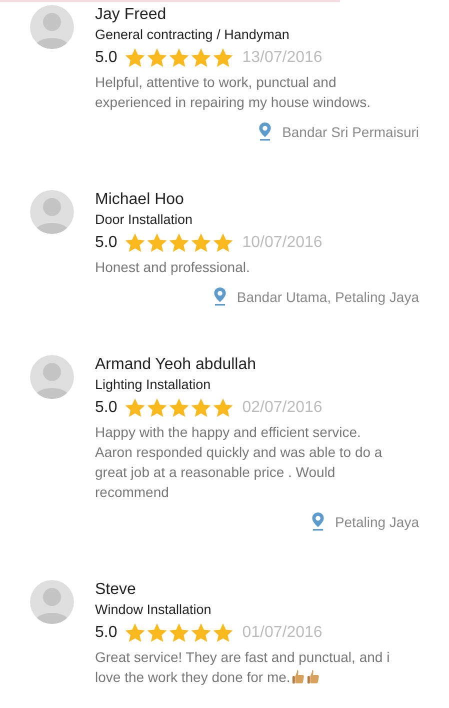 The width and height of the screenshot is (449, 708). Describe the element at coordinates (140, 200) in the screenshot. I see `reviewer-name: Michael Hoo` at that location.